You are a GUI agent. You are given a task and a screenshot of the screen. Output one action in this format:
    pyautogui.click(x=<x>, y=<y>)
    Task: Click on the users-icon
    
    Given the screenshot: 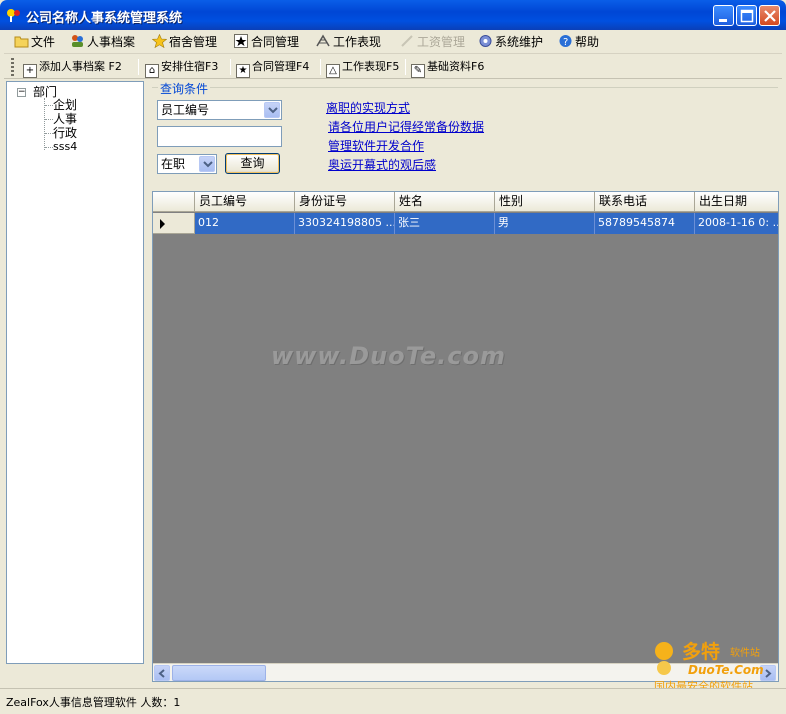 What is the action you would take?
    pyautogui.click(x=77, y=41)
    